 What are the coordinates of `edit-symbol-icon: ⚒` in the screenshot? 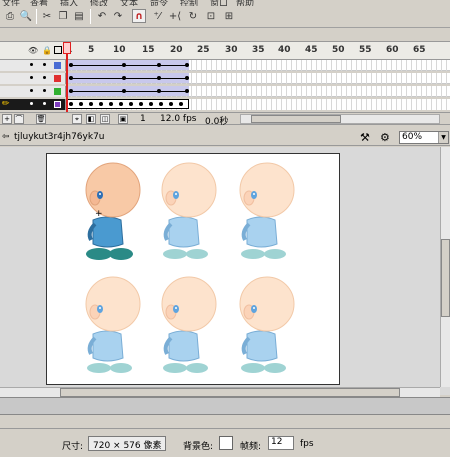 It's located at (365, 137).